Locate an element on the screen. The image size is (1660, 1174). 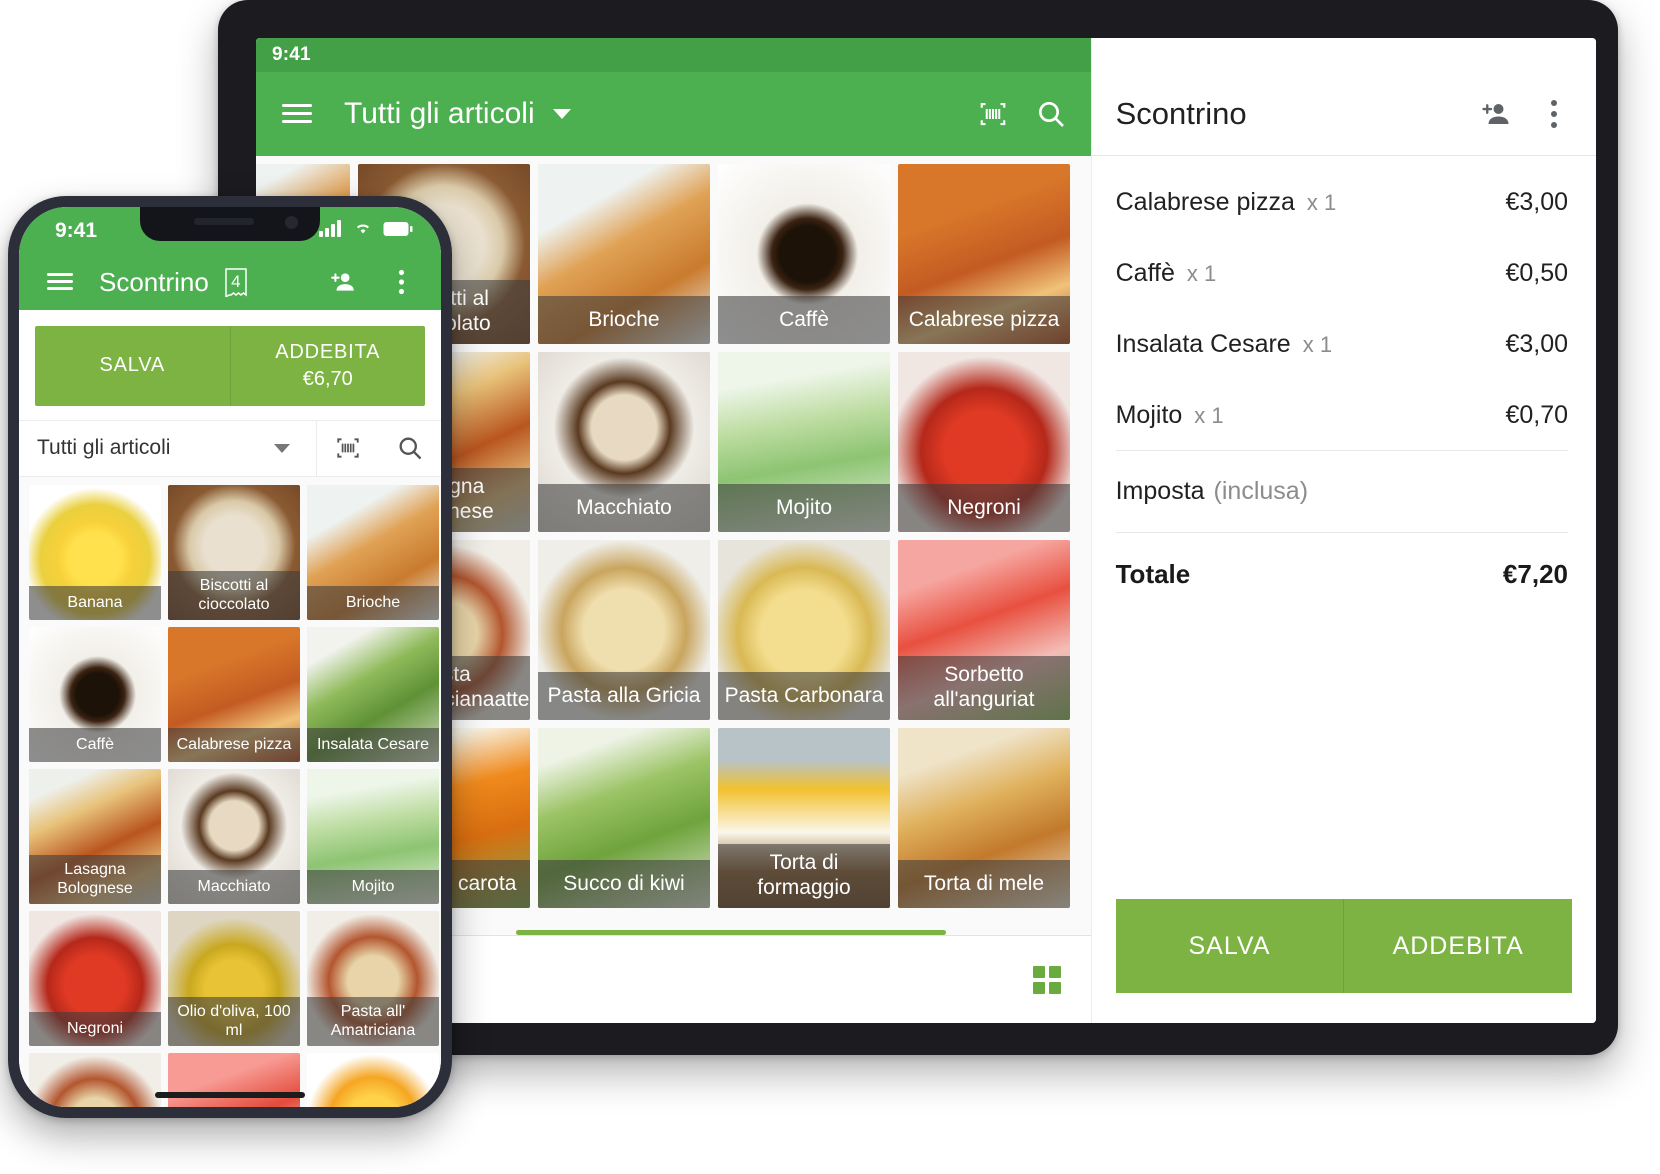
phone-filter-bar: Tutti gli articoli is located at coordinates (230, 448).